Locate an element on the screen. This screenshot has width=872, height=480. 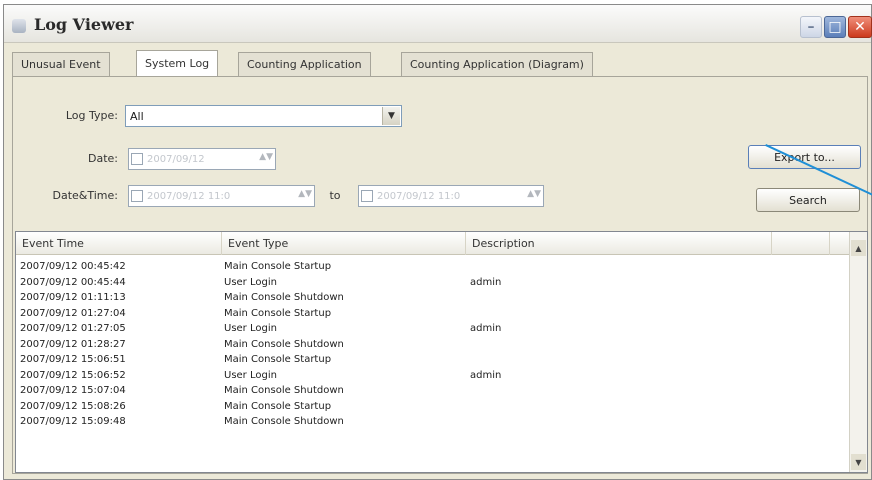
table-row: 2007/09/12 15:06:52 User Login admin is located at coordinates (432, 376).